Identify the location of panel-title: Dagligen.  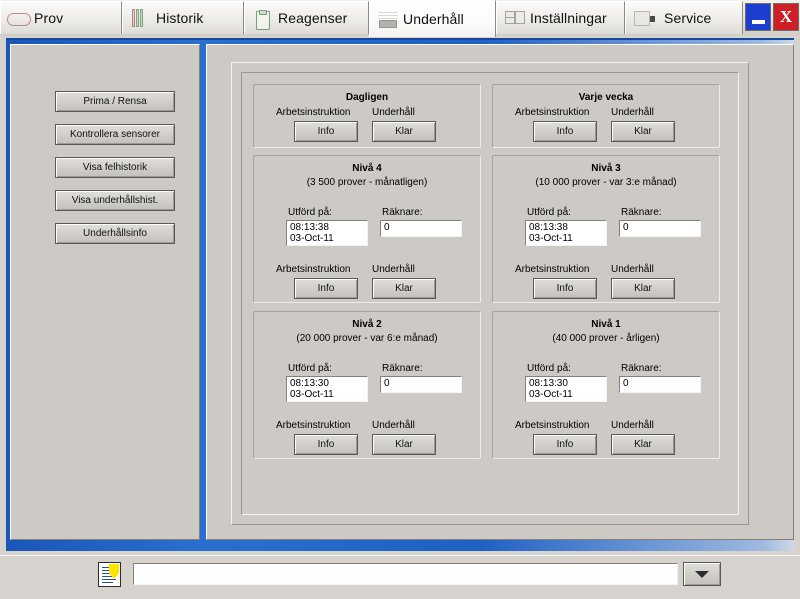
(367, 97).